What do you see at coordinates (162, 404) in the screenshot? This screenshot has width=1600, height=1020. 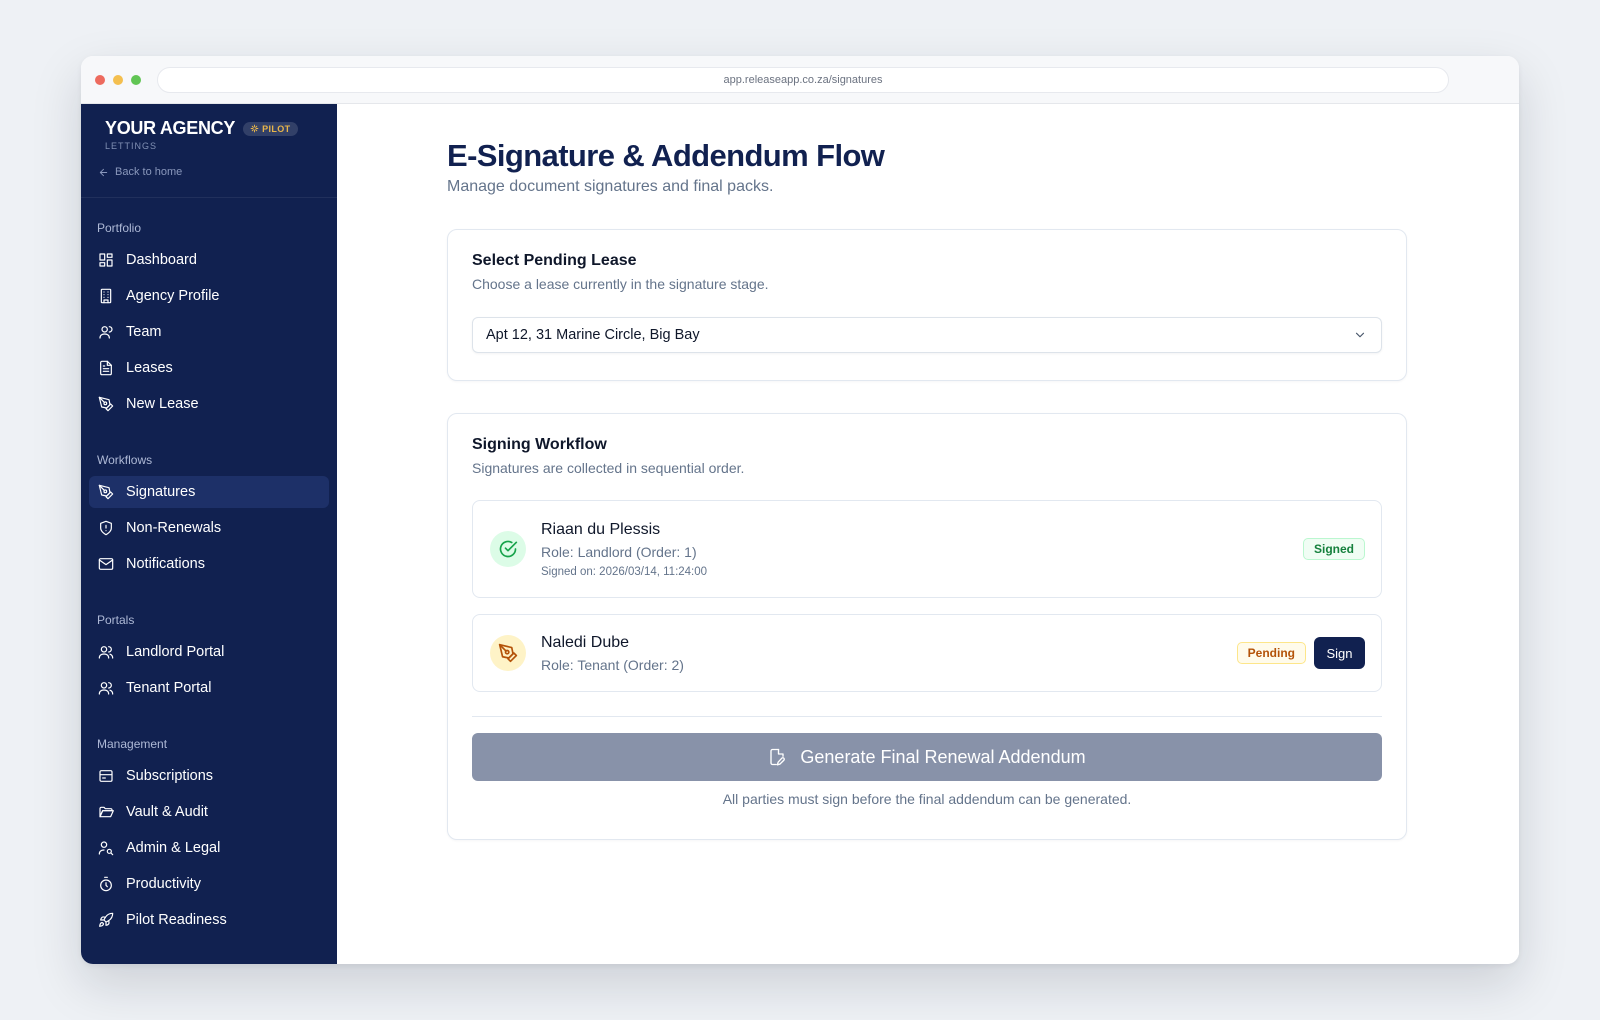 I see `sidebar-item-label: New Lease` at bounding box center [162, 404].